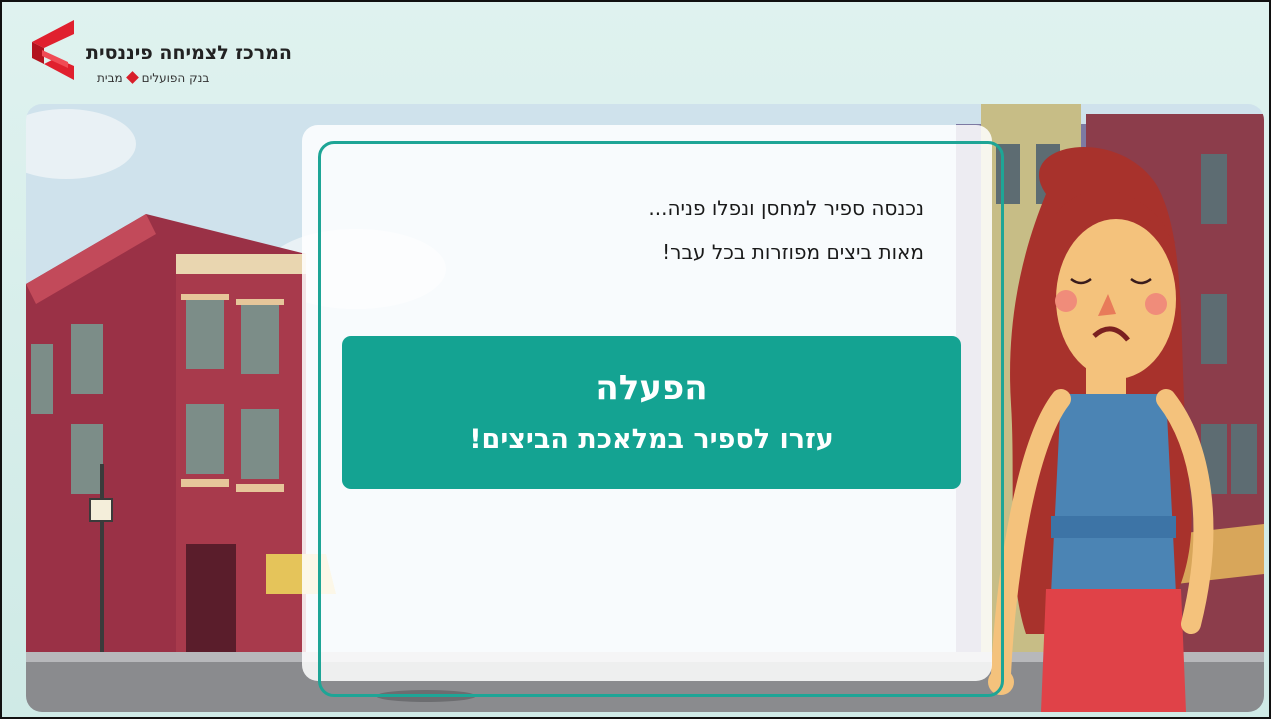 This screenshot has height=719, width=1271. What do you see at coordinates (132, 77) in the screenshot?
I see `diamond-icon` at bounding box center [132, 77].